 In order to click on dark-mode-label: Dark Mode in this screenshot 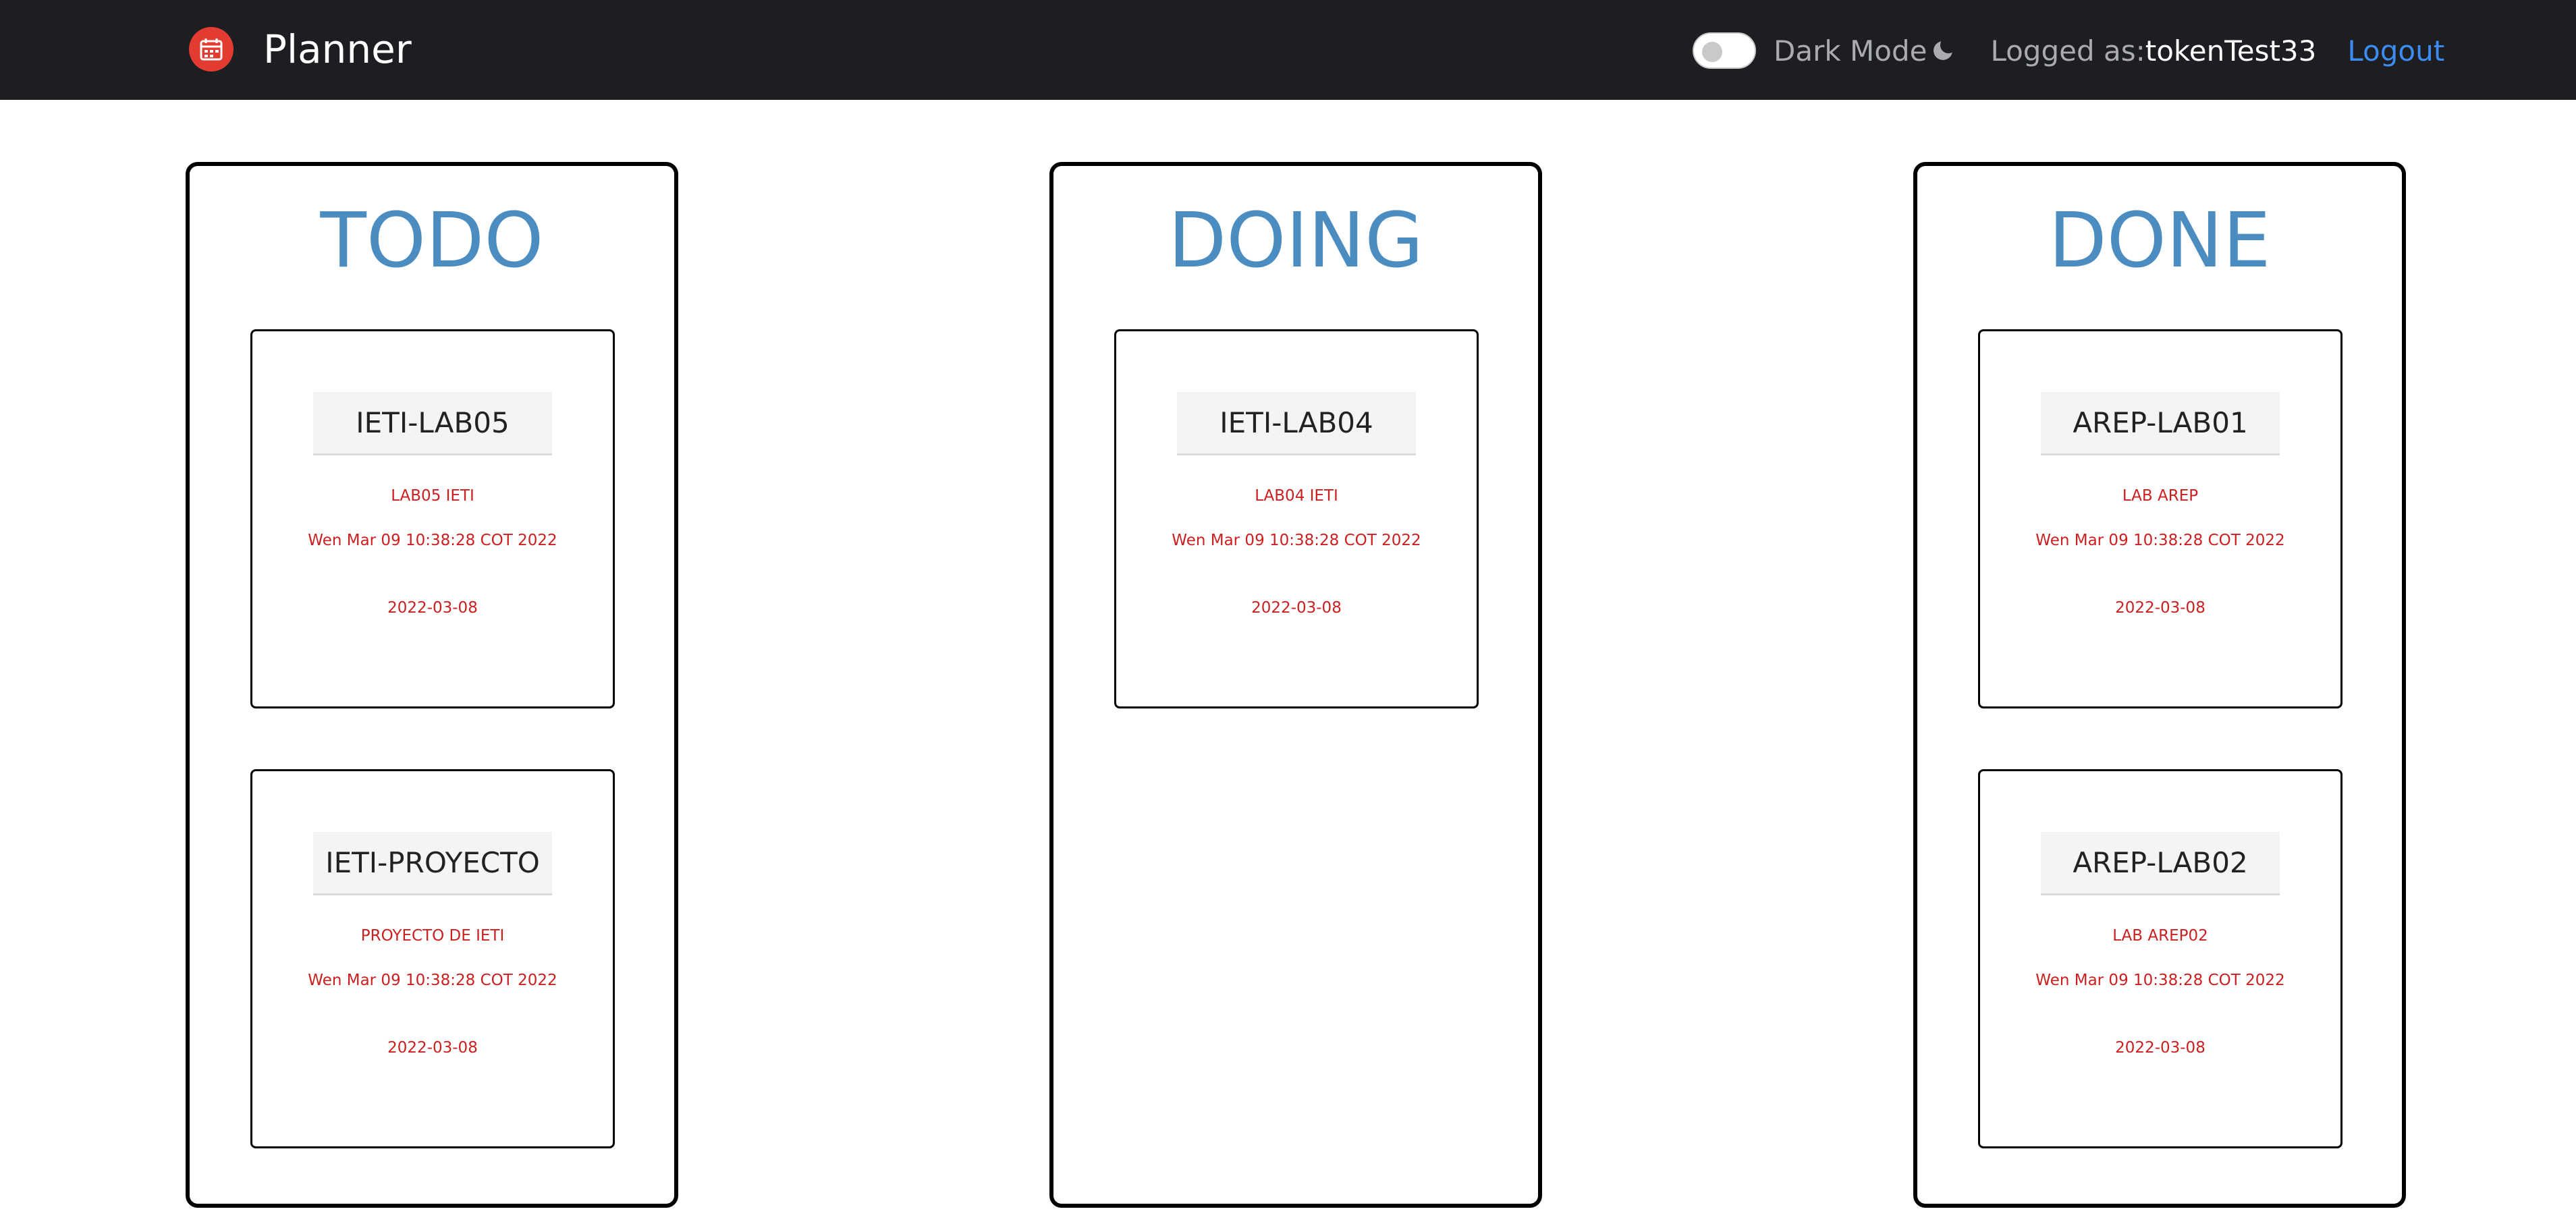, I will do `click(1851, 50)`.